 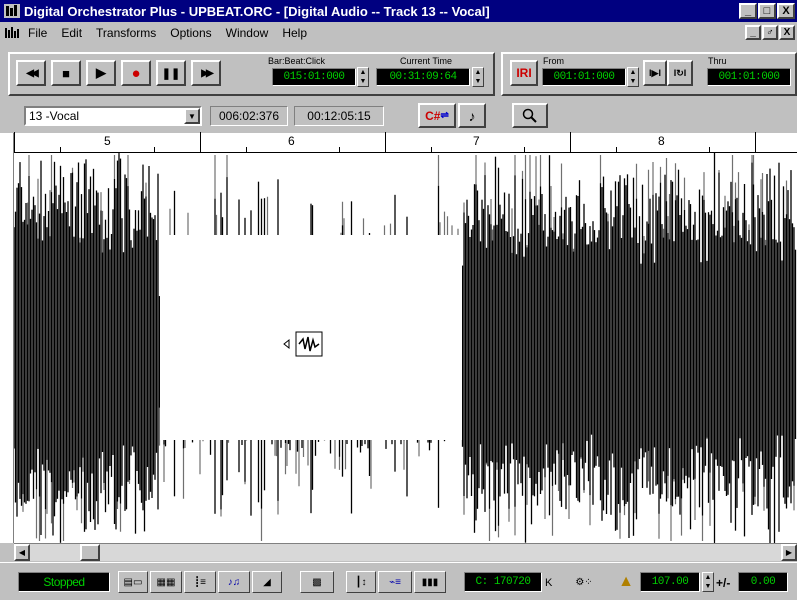 What do you see at coordinates (37, 33) in the screenshot?
I see `menu-file: File` at bounding box center [37, 33].